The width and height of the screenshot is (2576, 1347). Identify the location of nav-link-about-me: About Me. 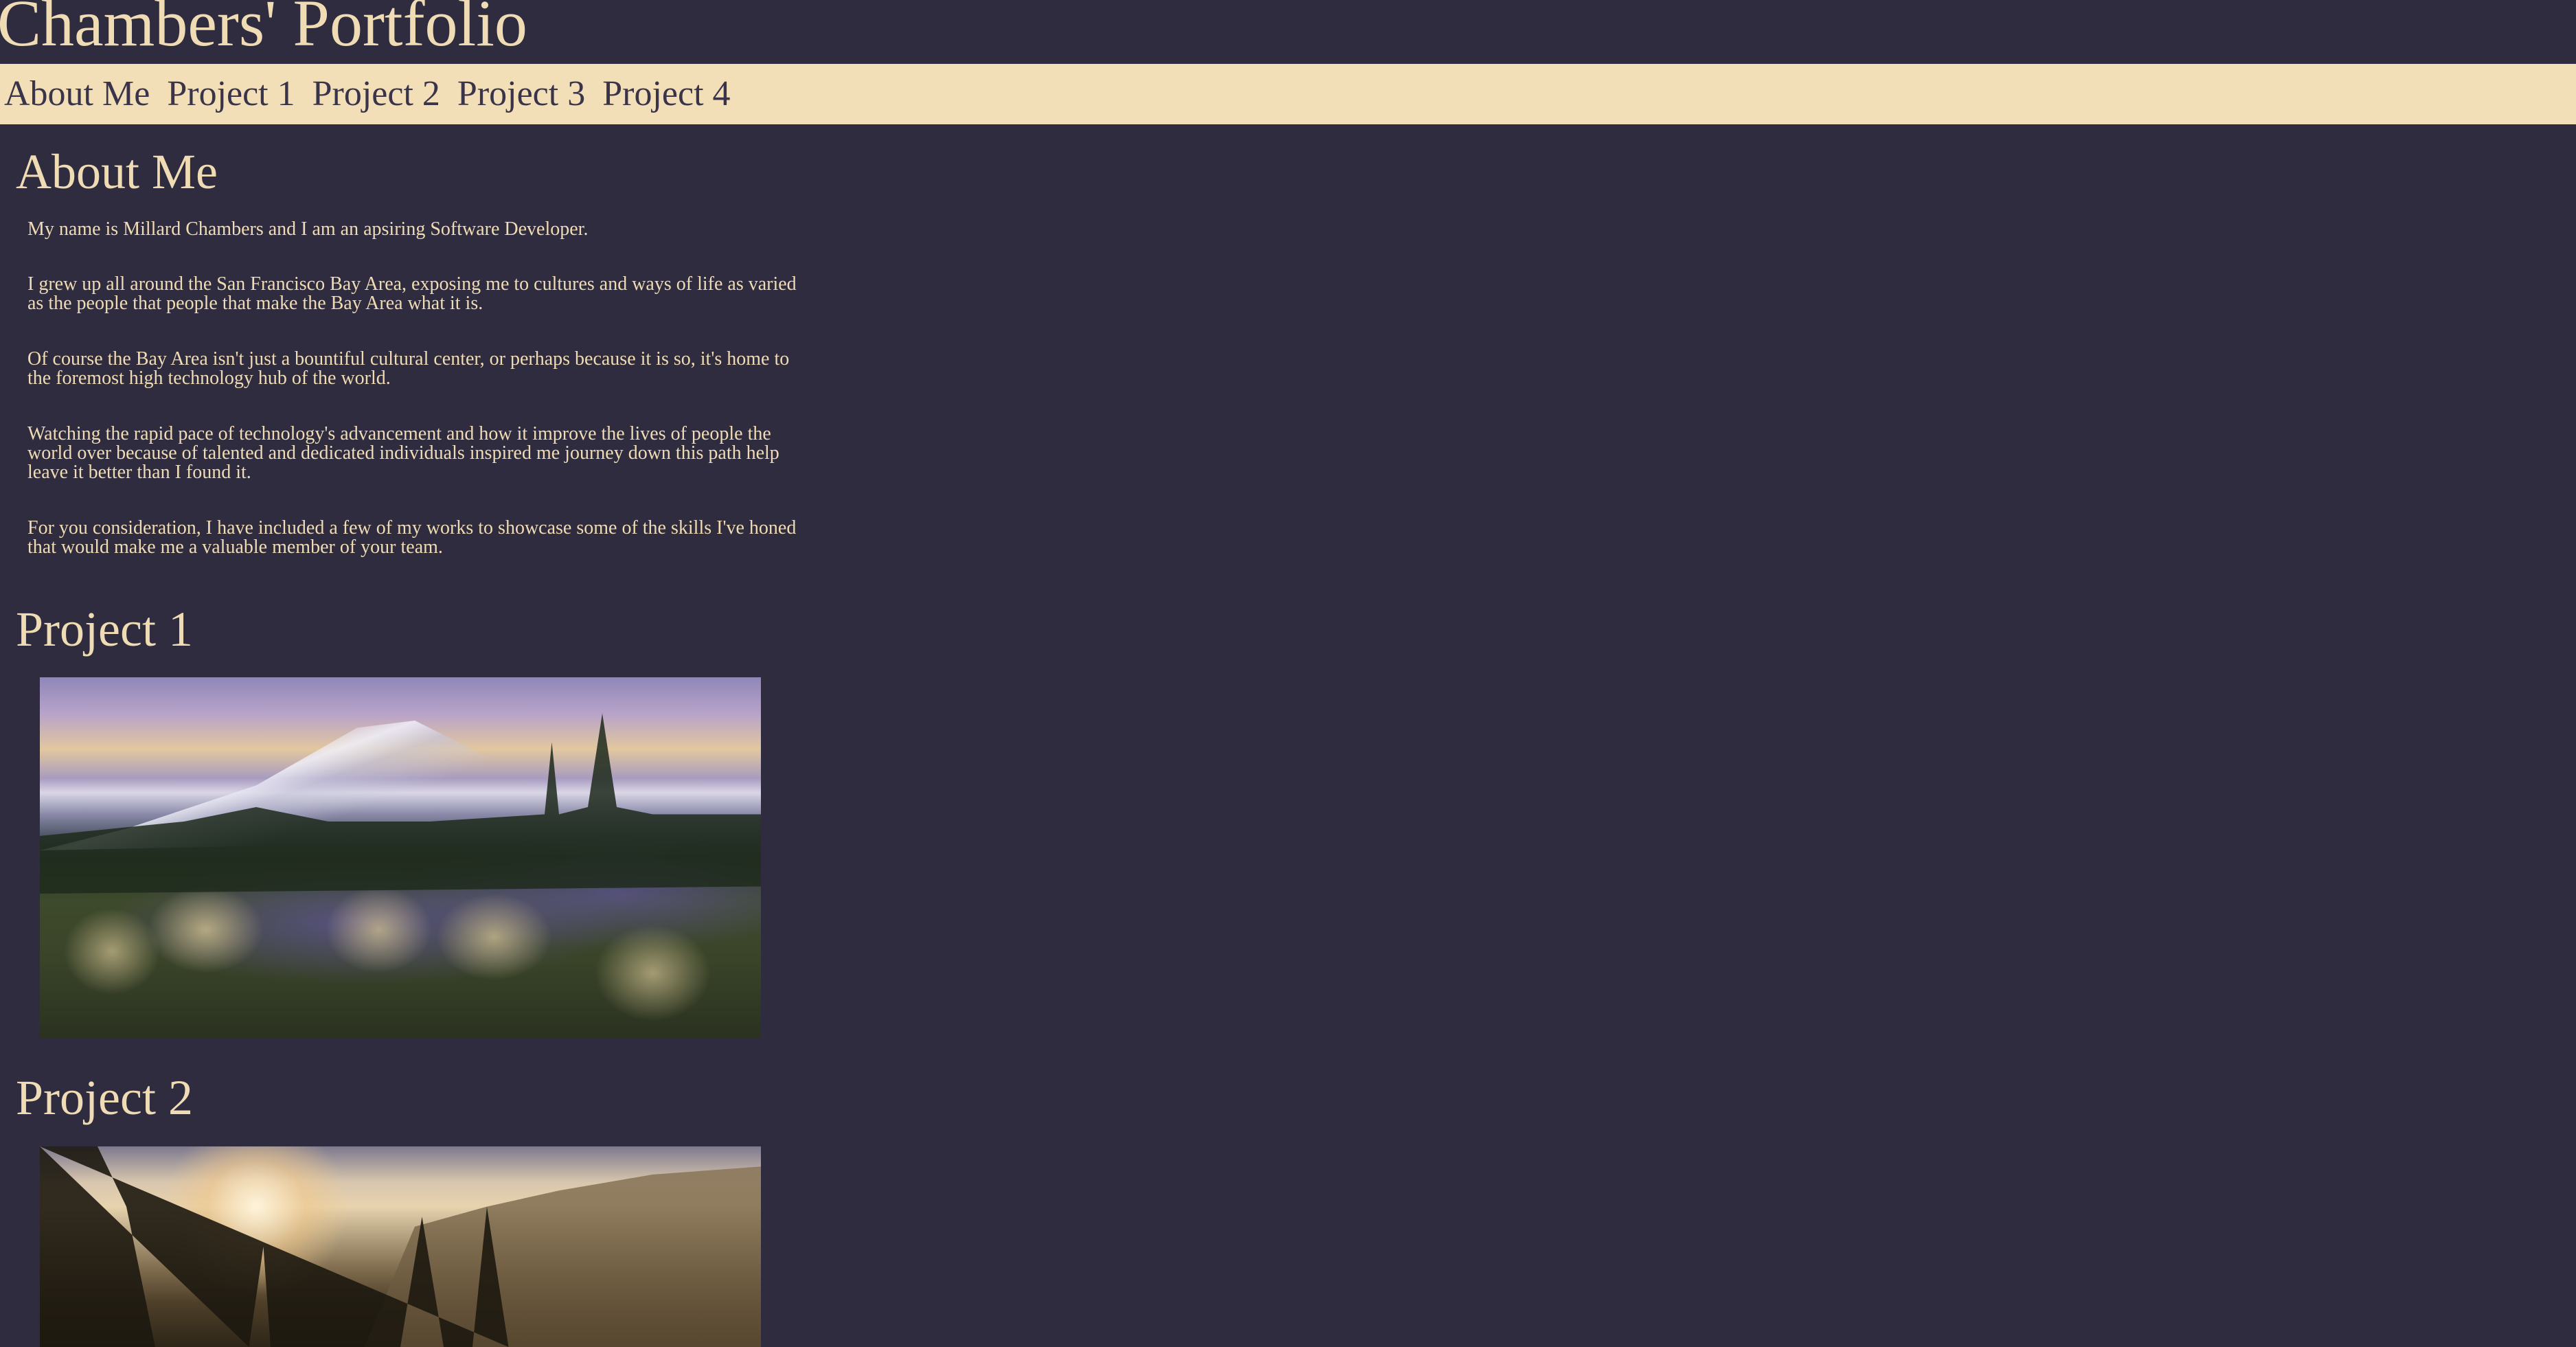
(77, 94).